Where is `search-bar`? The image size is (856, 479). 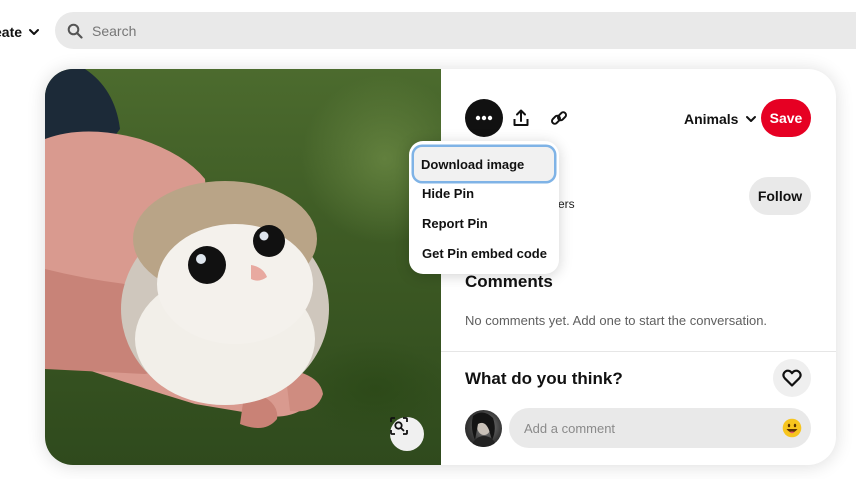
search-bar is located at coordinates (455, 30).